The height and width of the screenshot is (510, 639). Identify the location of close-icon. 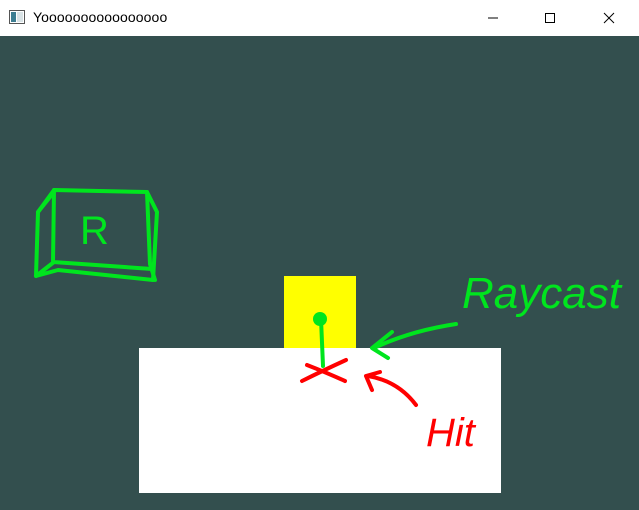
(609, 18).